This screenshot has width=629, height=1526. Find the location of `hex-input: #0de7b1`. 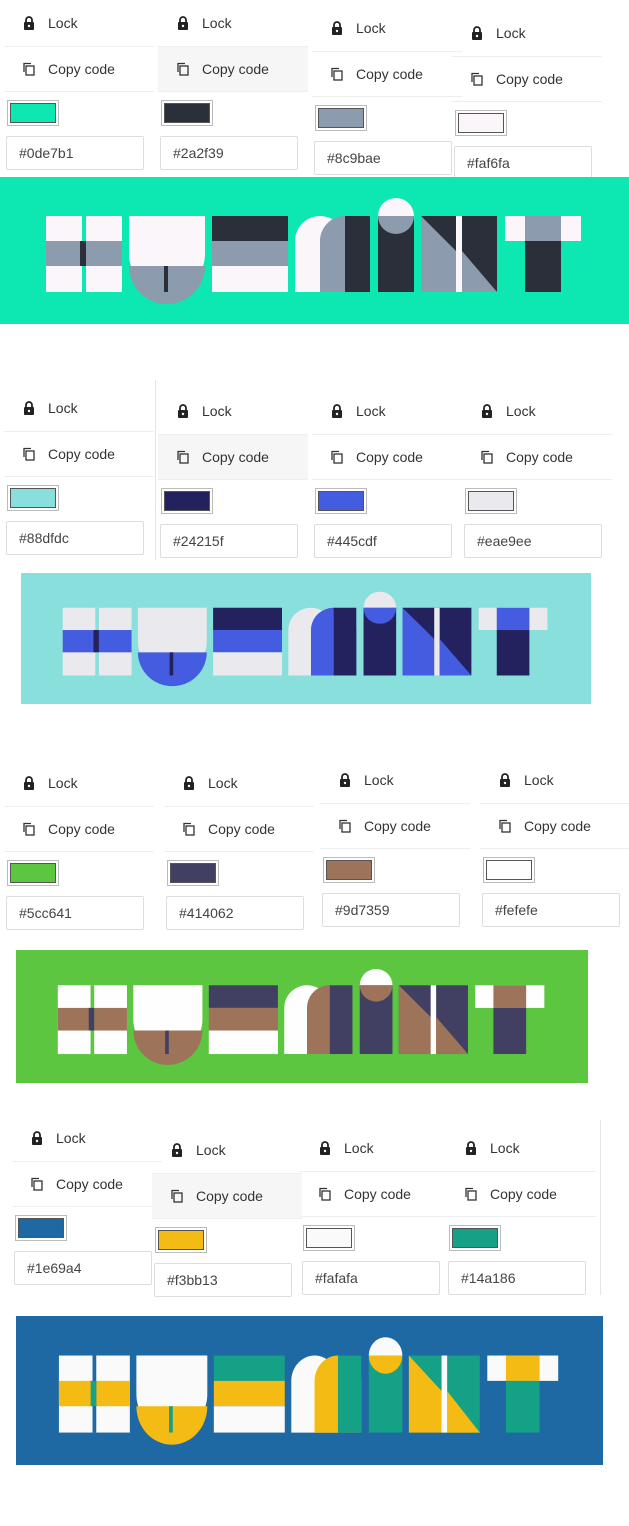

hex-input: #0de7b1 is located at coordinates (75, 153).